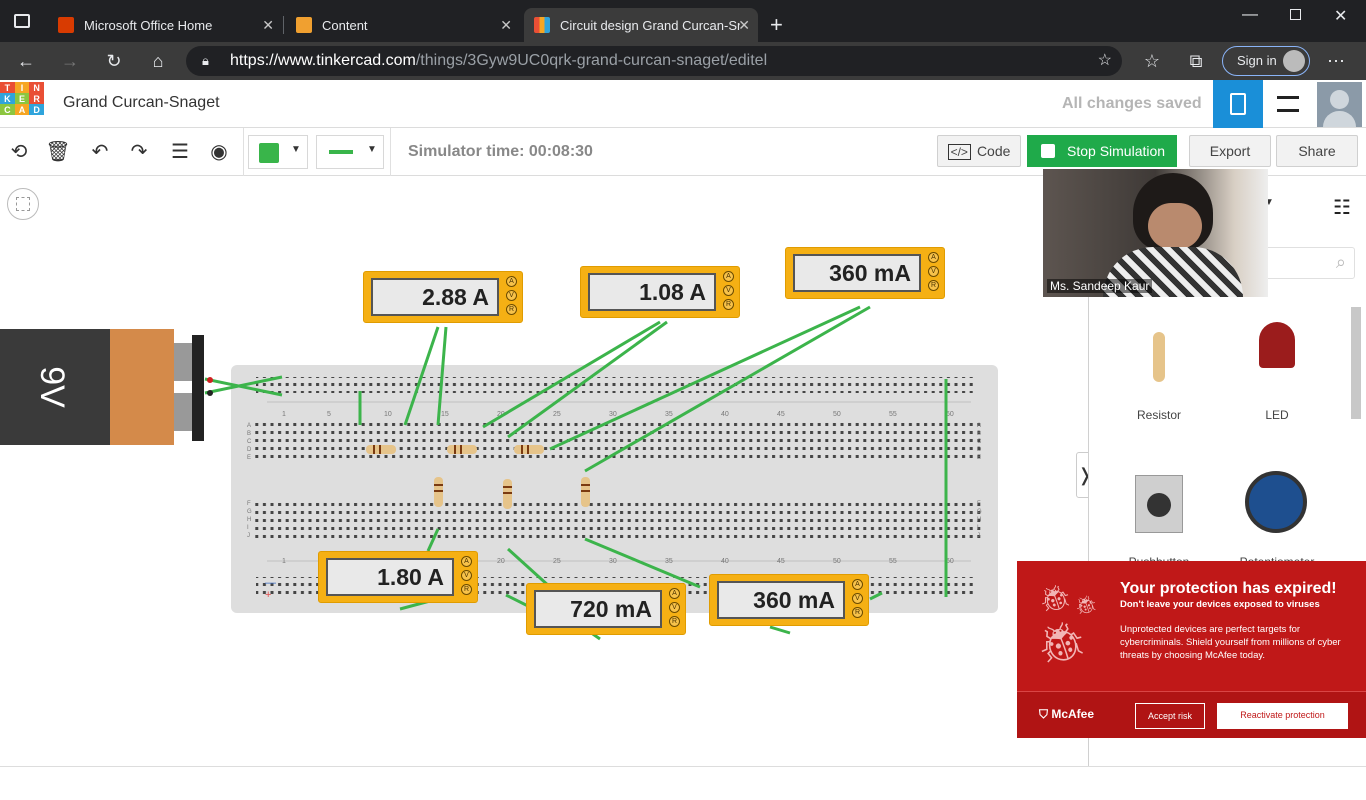 The image size is (1366, 800). What do you see at coordinates (1175, 226) in the screenshot?
I see `person-face` at bounding box center [1175, 226].